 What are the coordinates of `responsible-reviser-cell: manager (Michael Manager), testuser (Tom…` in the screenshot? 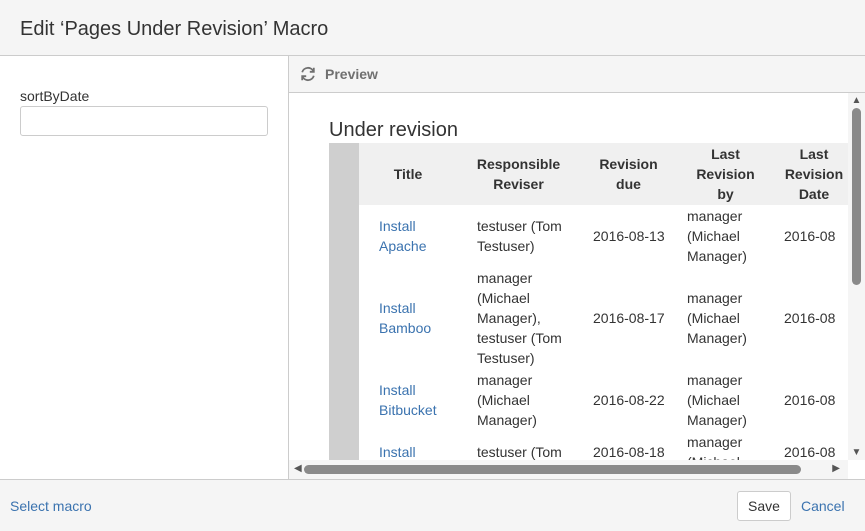 It's located at (519, 318).